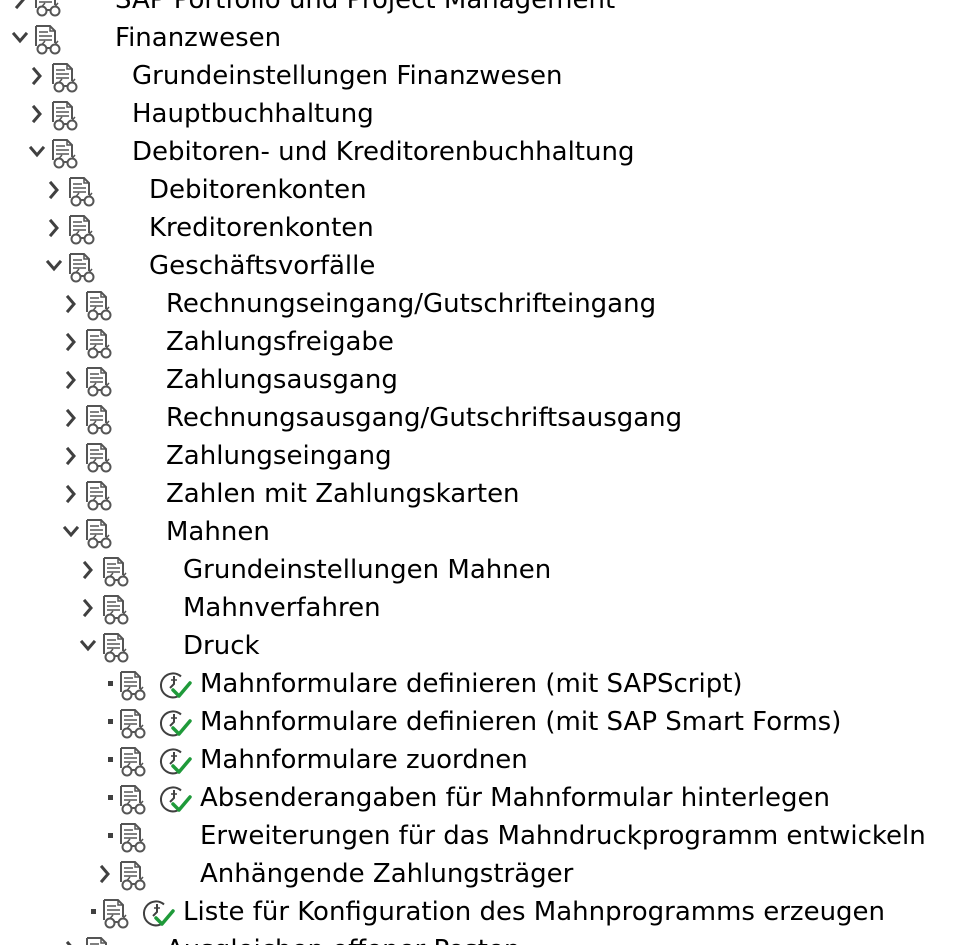 Image resolution: width=954 pixels, height=945 pixels. Describe the element at coordinates (367, 570) in the screenshot. I see `tree-node-label: Grundeinstellungen Mahnen` at that location.